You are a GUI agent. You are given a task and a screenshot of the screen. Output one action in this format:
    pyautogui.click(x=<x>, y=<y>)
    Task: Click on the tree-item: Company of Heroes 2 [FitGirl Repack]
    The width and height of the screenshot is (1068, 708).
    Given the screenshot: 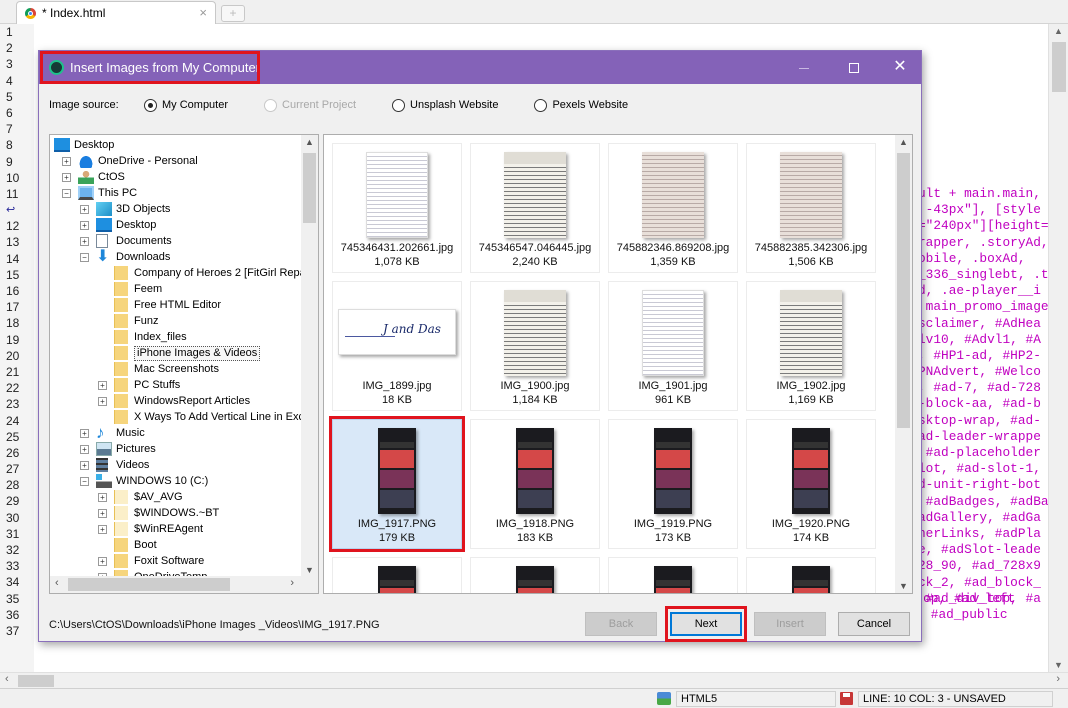 What is the action you would take?
    pyautogui.click(x=176, y=273)
    